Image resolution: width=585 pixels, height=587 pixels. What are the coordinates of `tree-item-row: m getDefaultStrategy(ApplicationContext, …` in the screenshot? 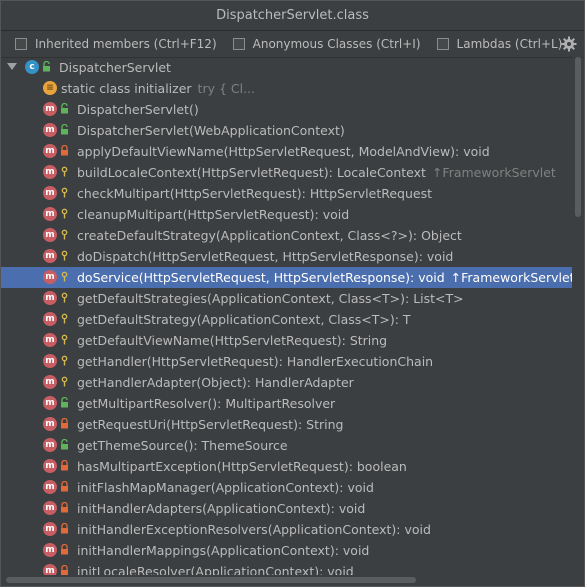 It's located at (286, 319).